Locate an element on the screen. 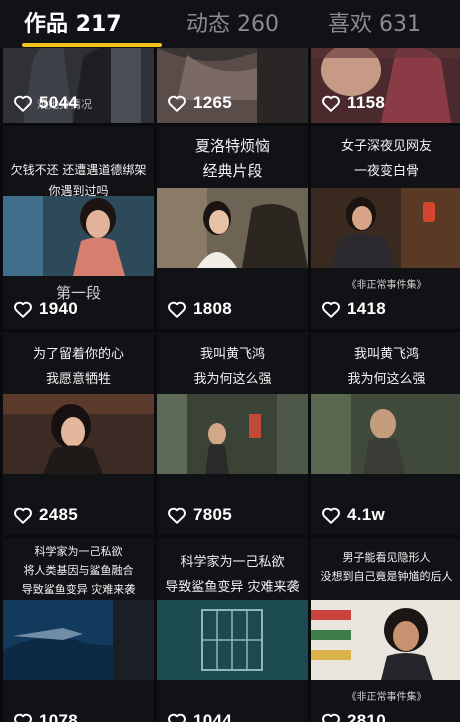  like-count: 1078 is located at coordinates (45, 716).